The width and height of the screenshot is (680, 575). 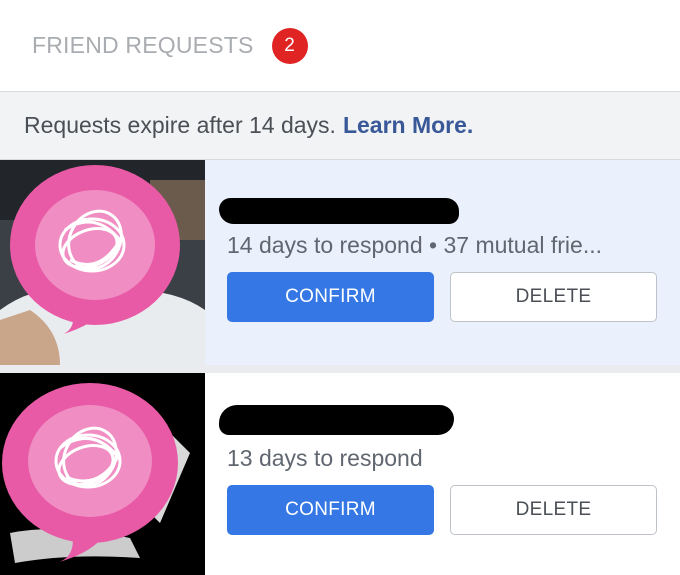 I want to click on item-divider, so click(x=340, y=369).